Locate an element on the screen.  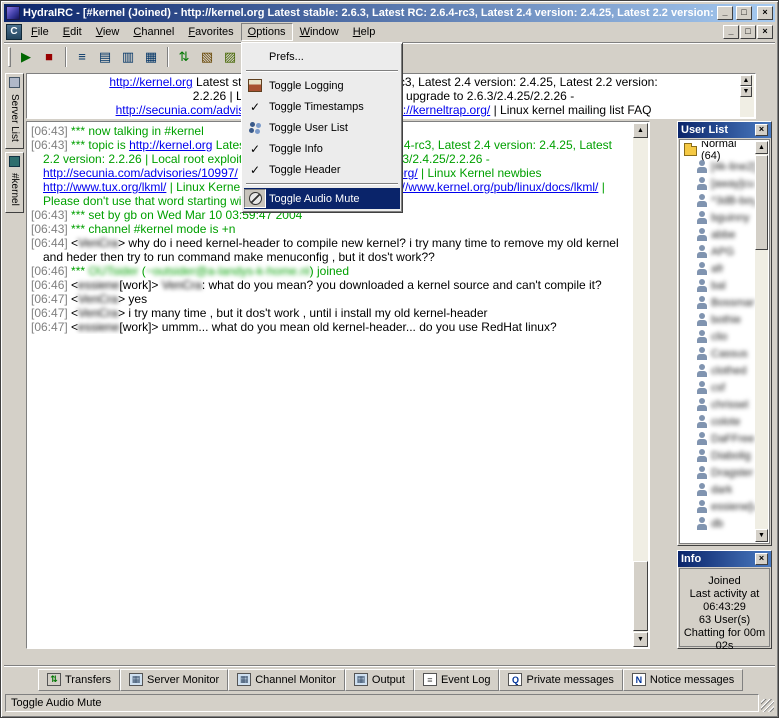
menubar-item-help: Help is located at coordinates (364, 32).